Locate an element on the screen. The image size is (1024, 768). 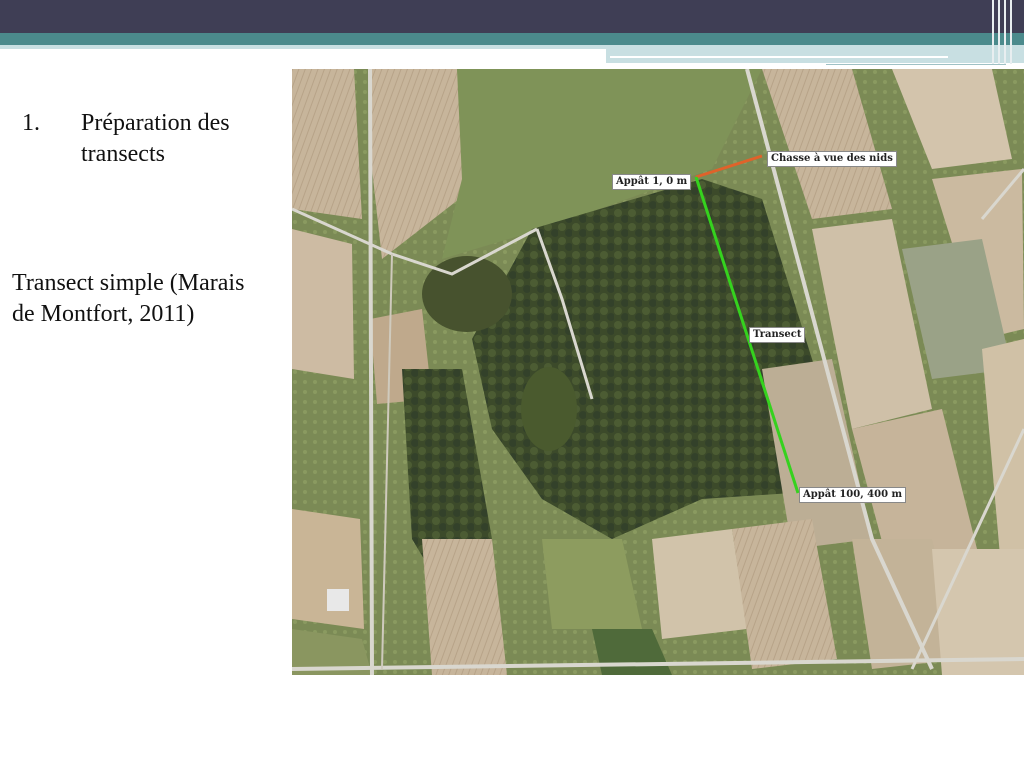
list-item: 1. Préparation des transects is located at coordinates (151, 139).